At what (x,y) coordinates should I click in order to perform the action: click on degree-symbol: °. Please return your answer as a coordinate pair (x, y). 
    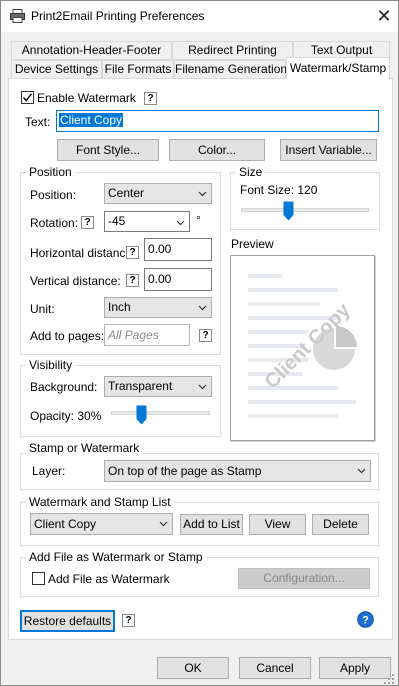
    Looking at the image, I should click on (198, 220).